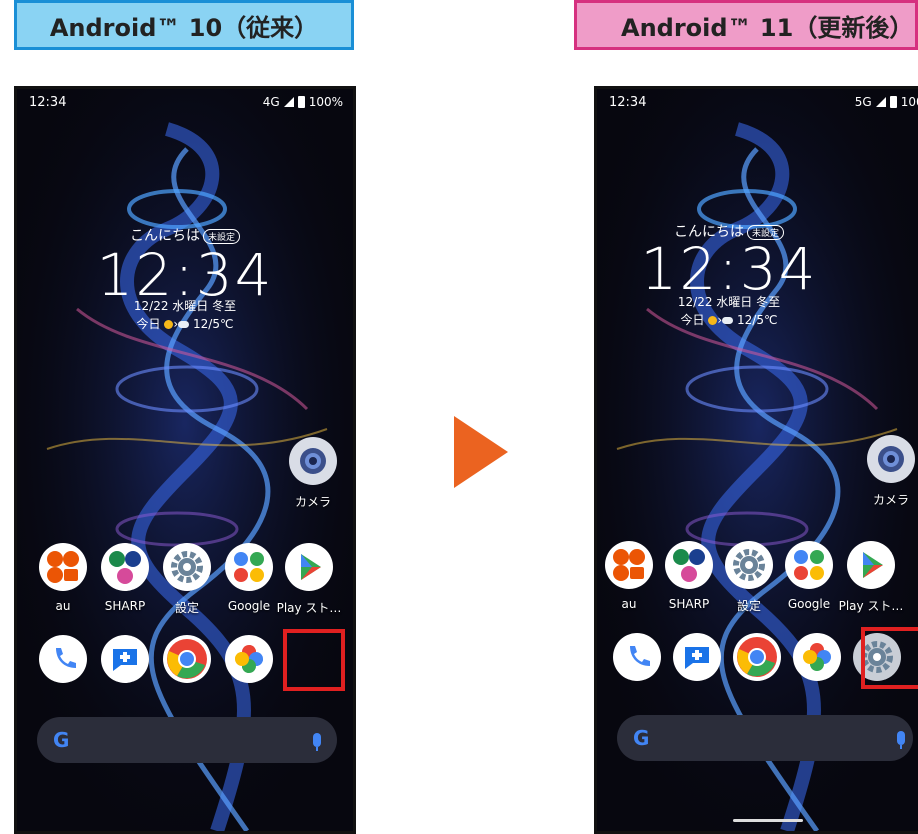 The height and width of the screenshot is (834, 918). What do you see at coordinates (768, 820) in the screenshot?
I see `gesture-nav-bar` at bounding box center [768, 820].